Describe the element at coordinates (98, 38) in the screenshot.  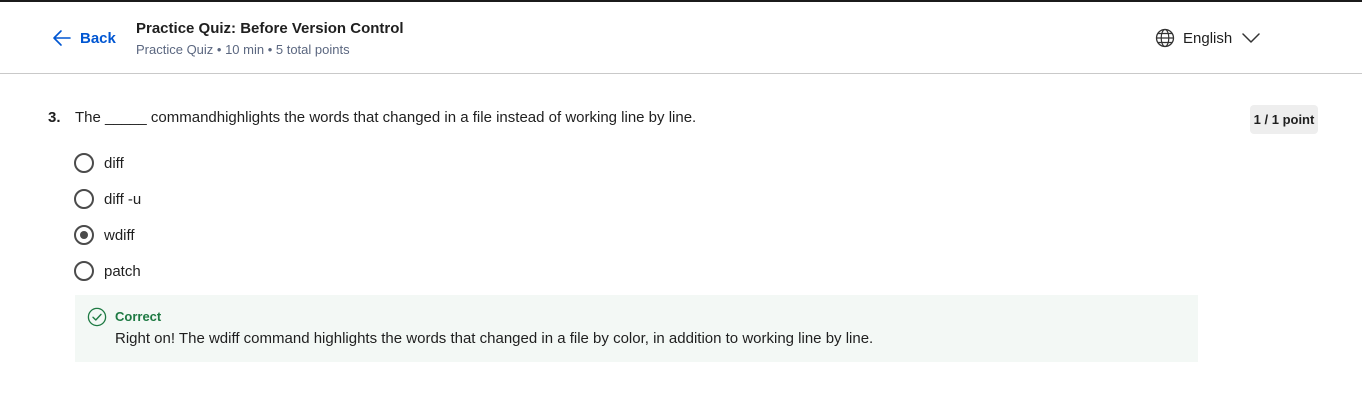
I see `back-label: Back` at that location.